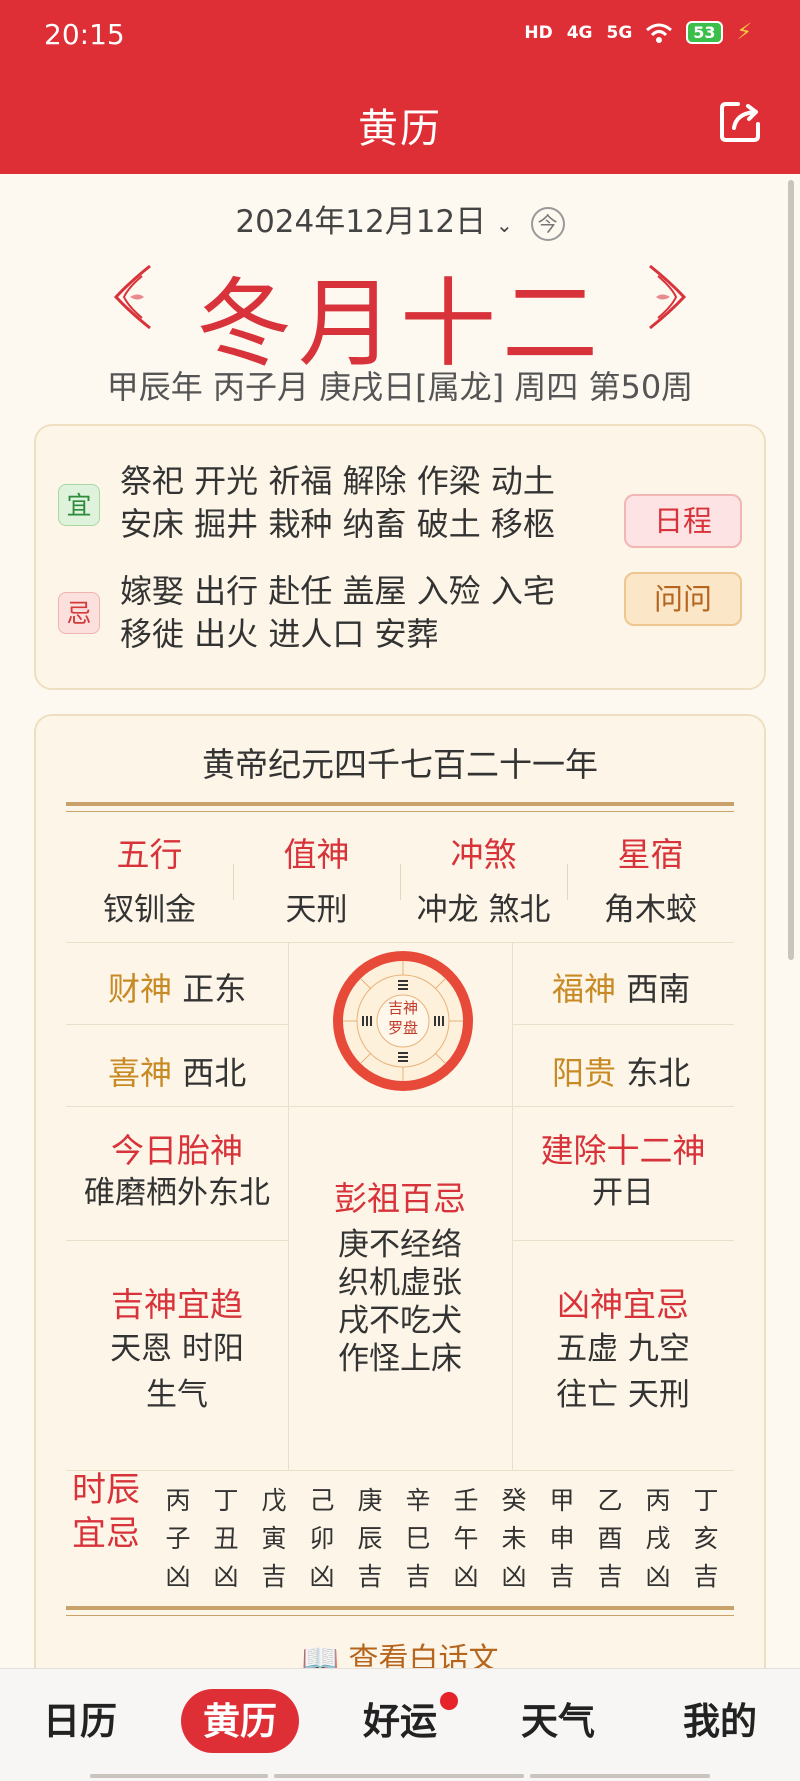 This screenshot has height=1781, width=800. I want to click on hour-column: 丁亥吉, so click(706, 1539).